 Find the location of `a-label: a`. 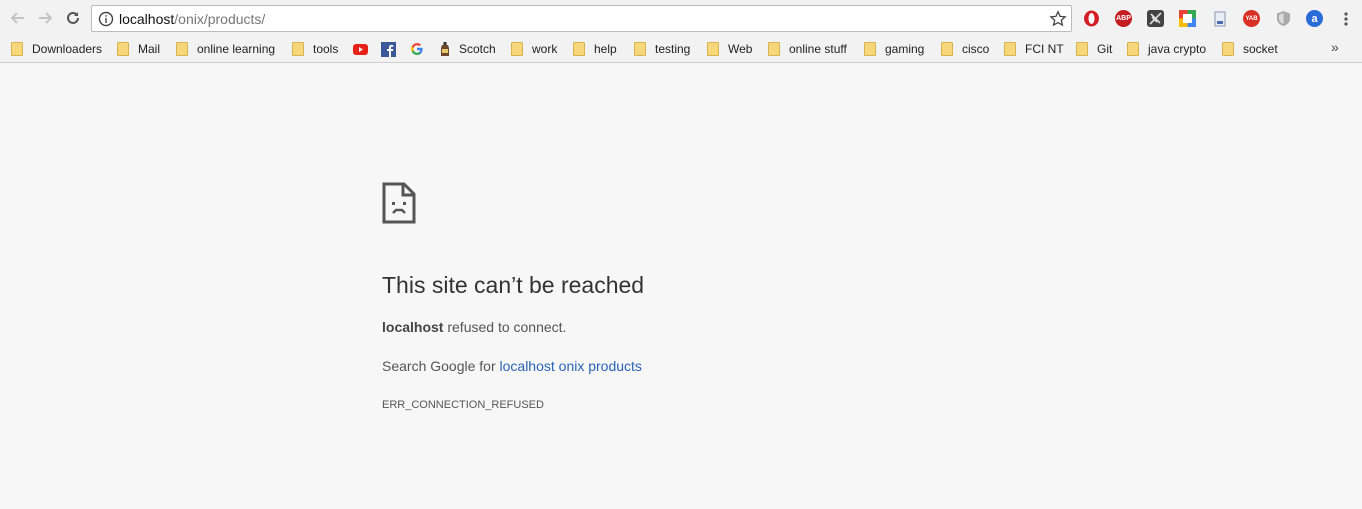

a-label: a is located at coordinates (1314, 18).